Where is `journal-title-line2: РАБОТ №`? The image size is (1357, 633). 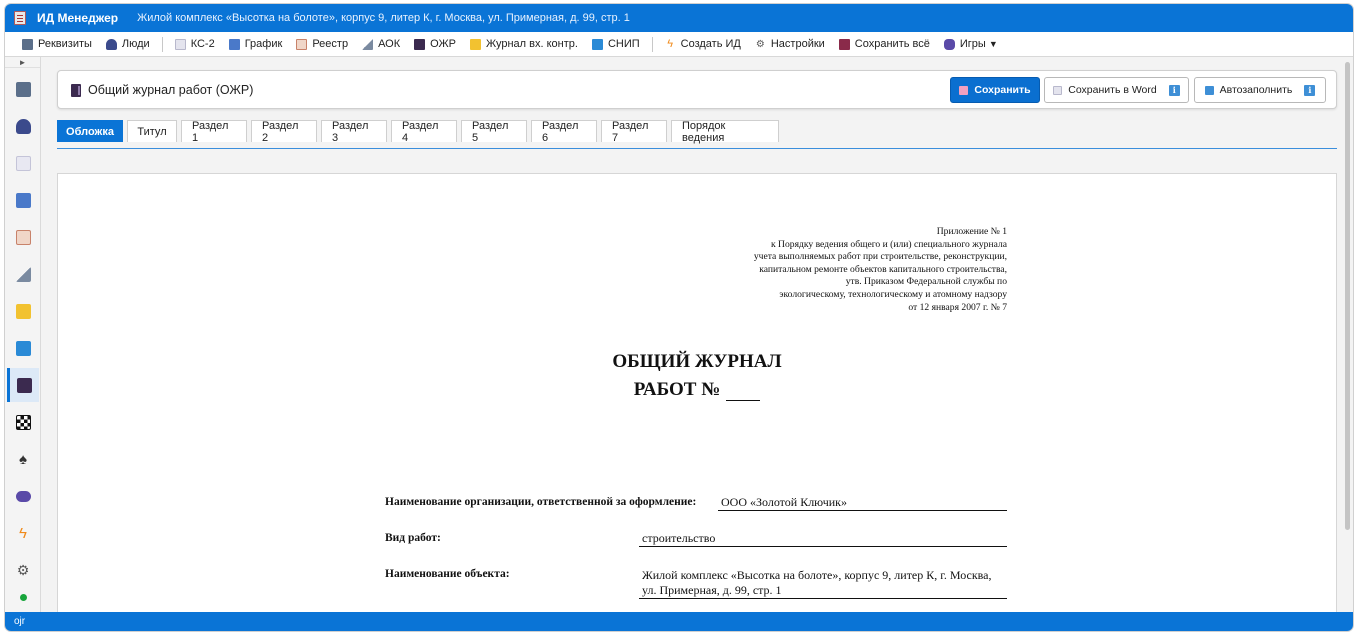 journal-title-line2: РАБОТ № is located at coordinates (697, 390).